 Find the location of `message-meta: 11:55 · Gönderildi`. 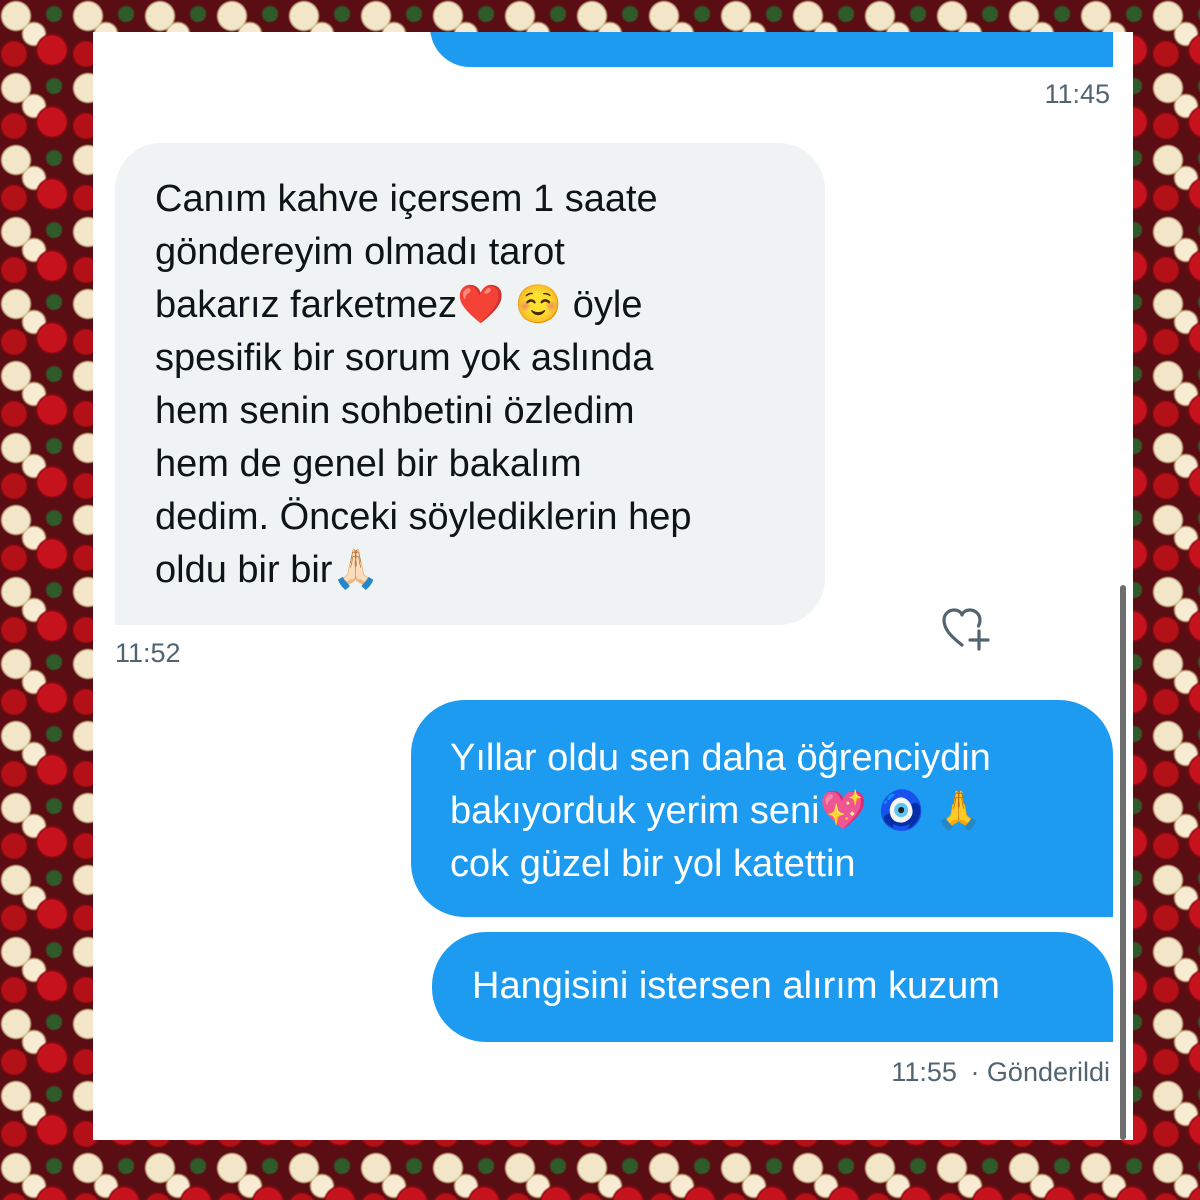

message-meta: 11:55 · Gönderildi is located at coordinates (1000, 1072).